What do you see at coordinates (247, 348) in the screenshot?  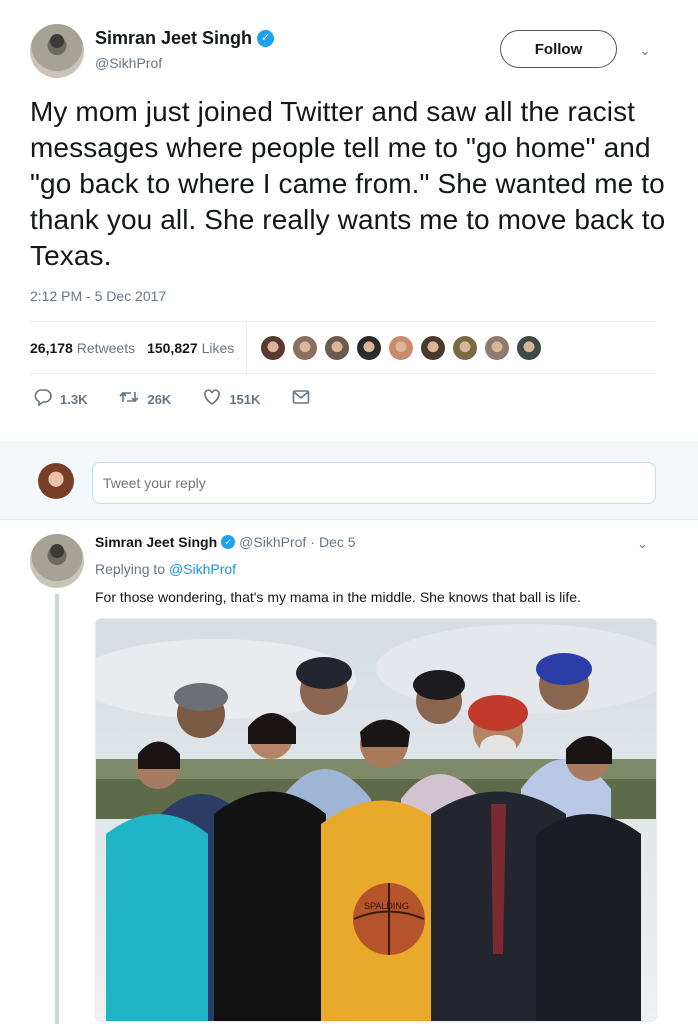 I see `stats-separator` at bounding box center [247, 348].